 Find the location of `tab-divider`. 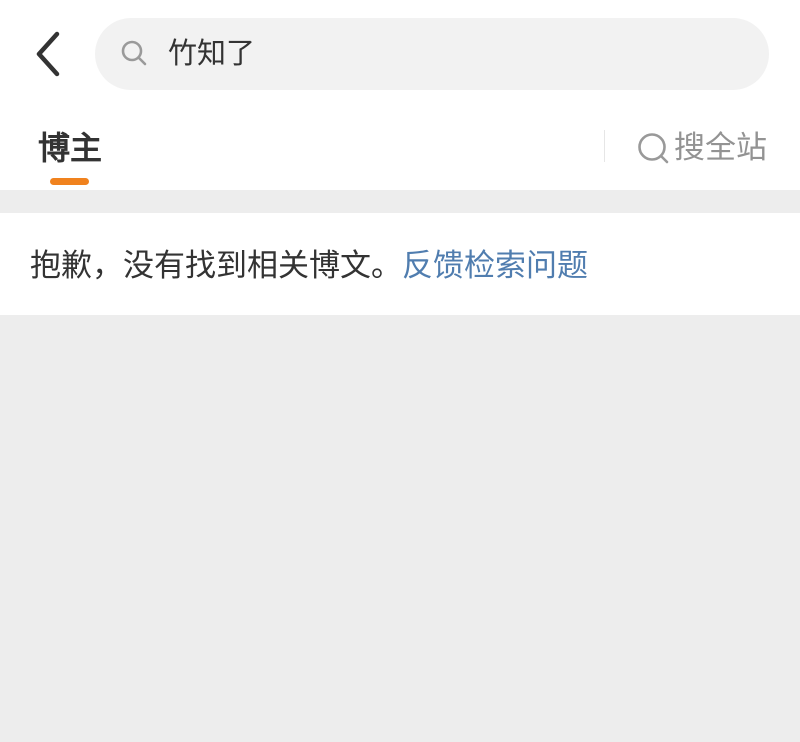

tab-divider is located at coordinates (604, 146).